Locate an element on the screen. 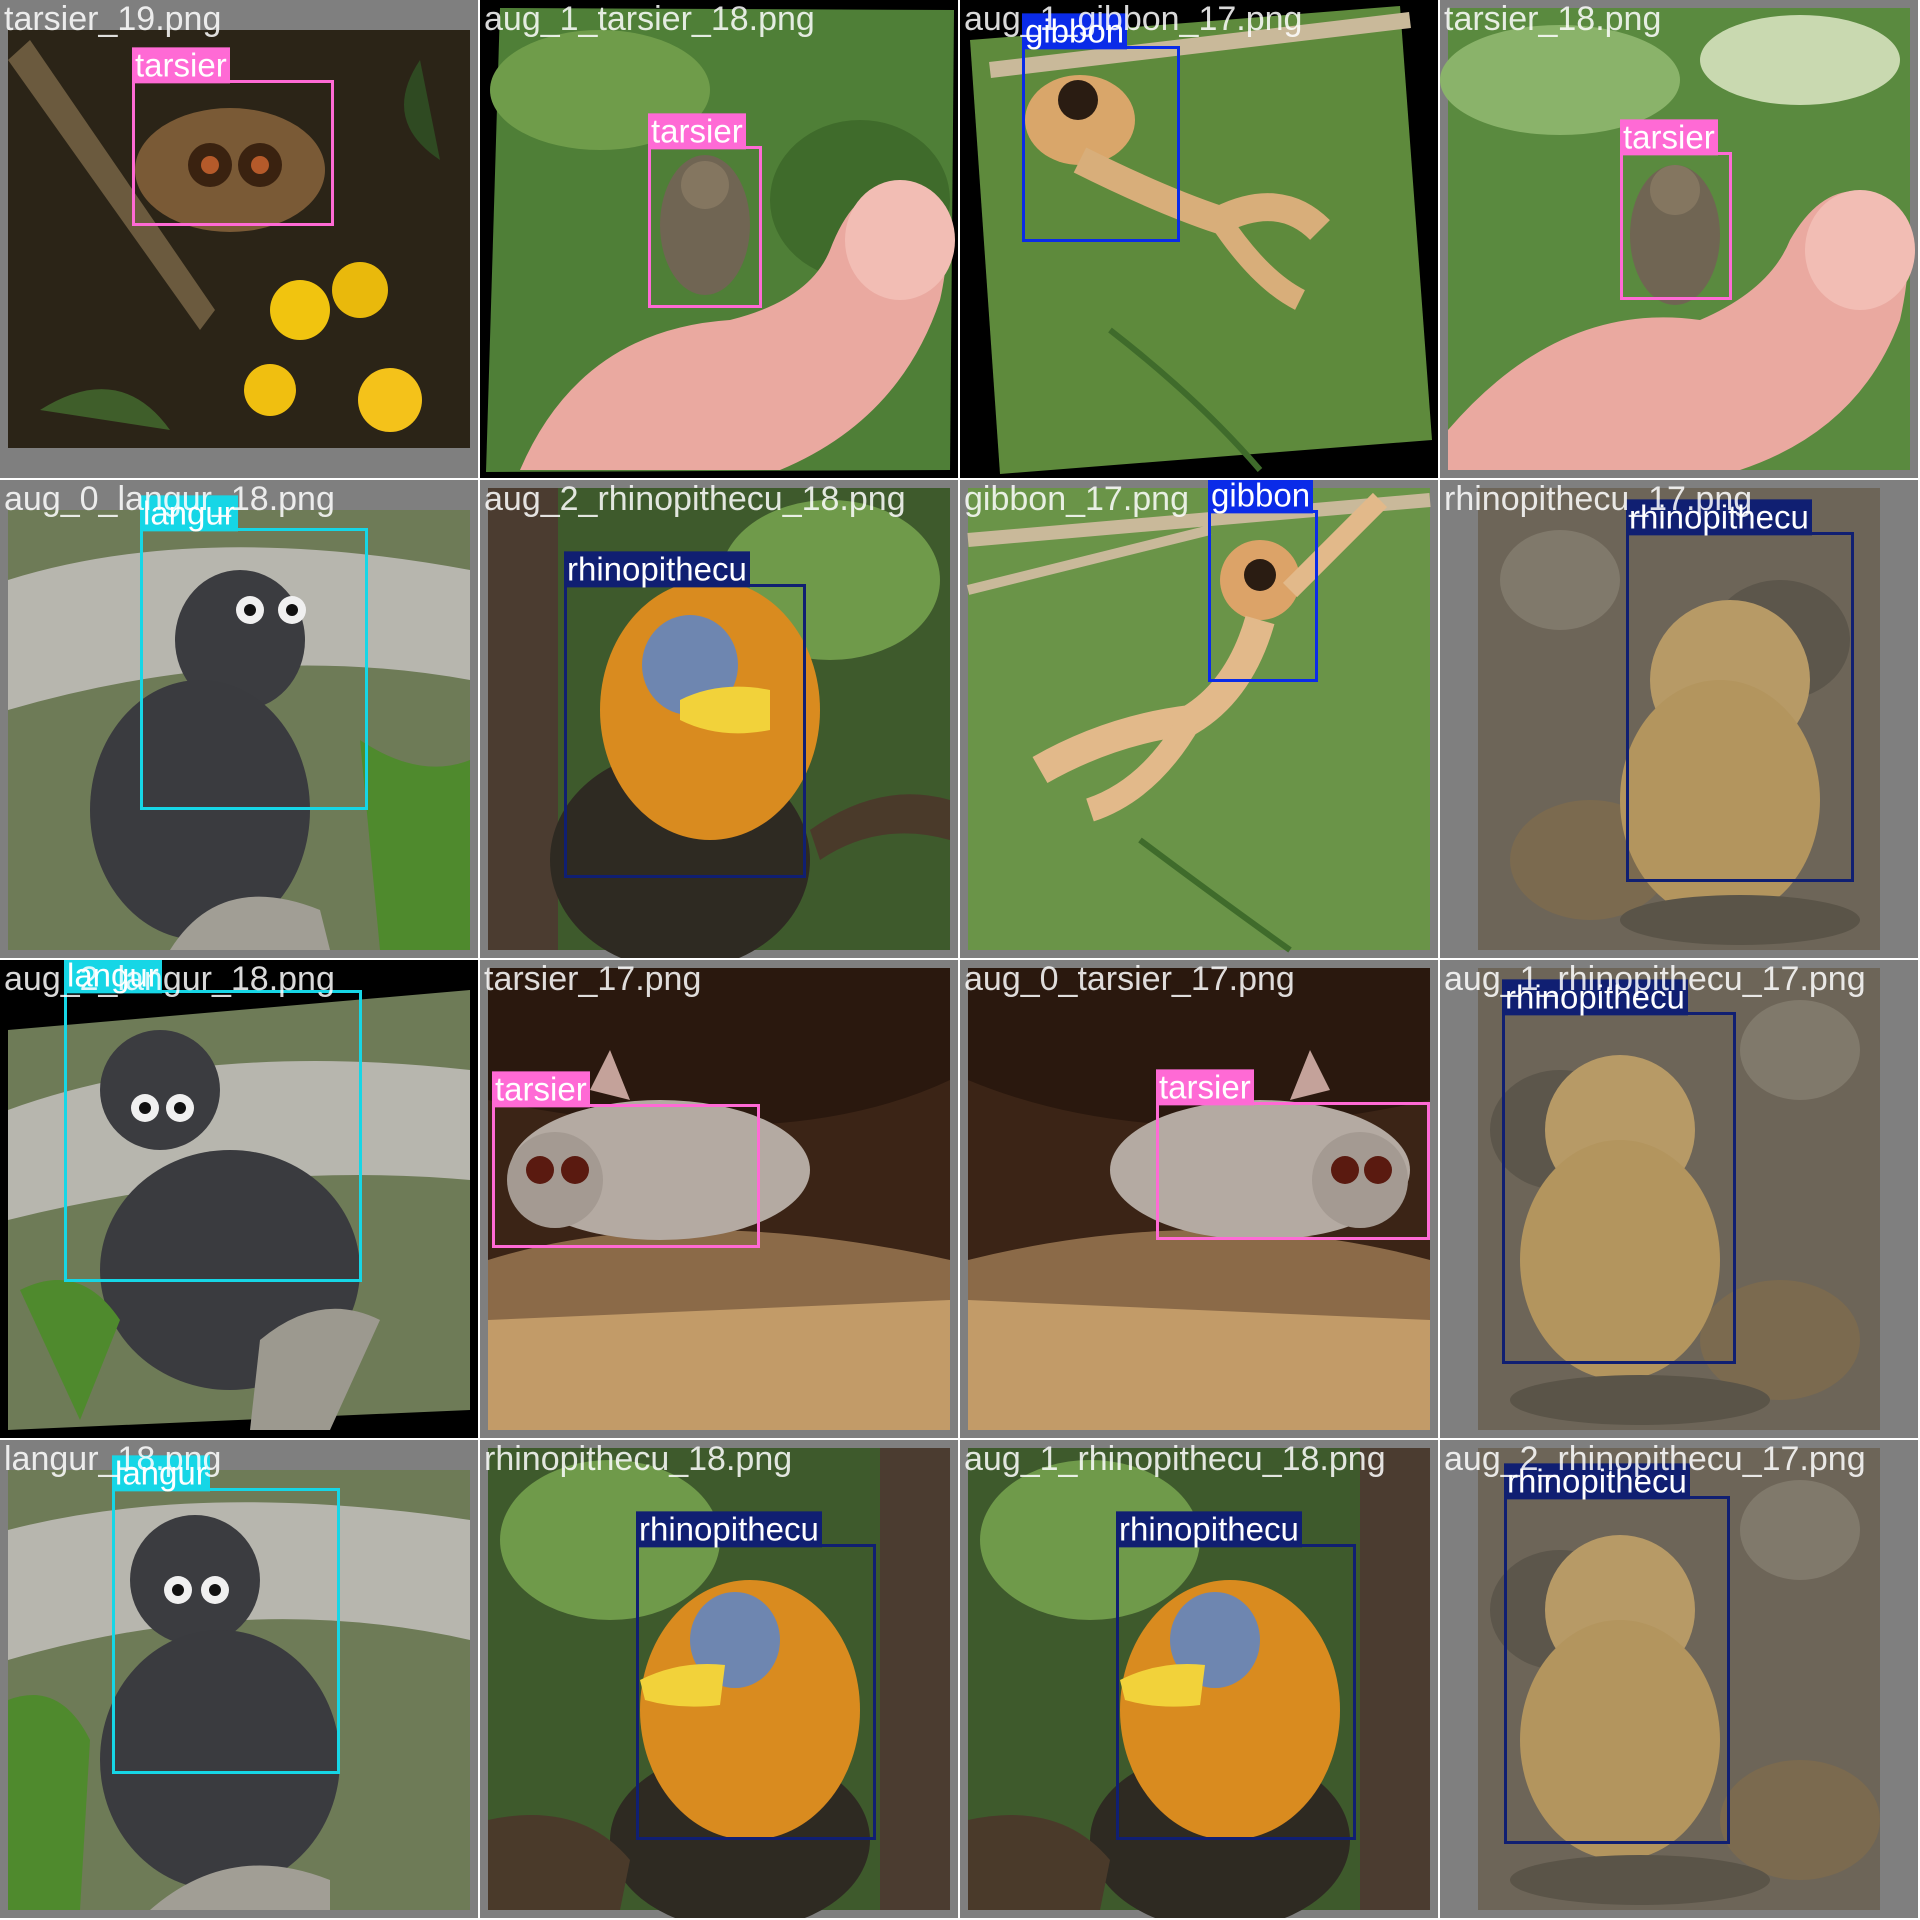 Image resolution: width=1920 pixels, height=1920 pixels. tile-tarsier-17: tarsier tarsier_17.png is located at coordinates (719, 1199).